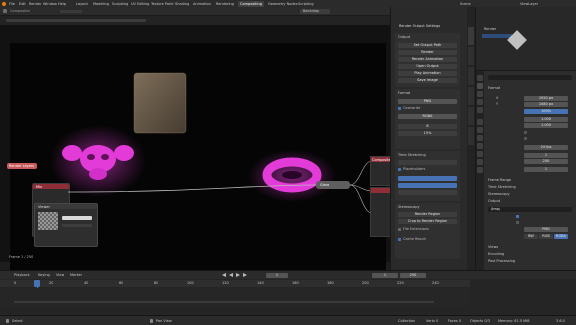 This screenshot has width=576, height=325. Describe the element at coordinates (427, 45) in the screenshot. I see `set-output-path-button: Set Output Path` at that location.